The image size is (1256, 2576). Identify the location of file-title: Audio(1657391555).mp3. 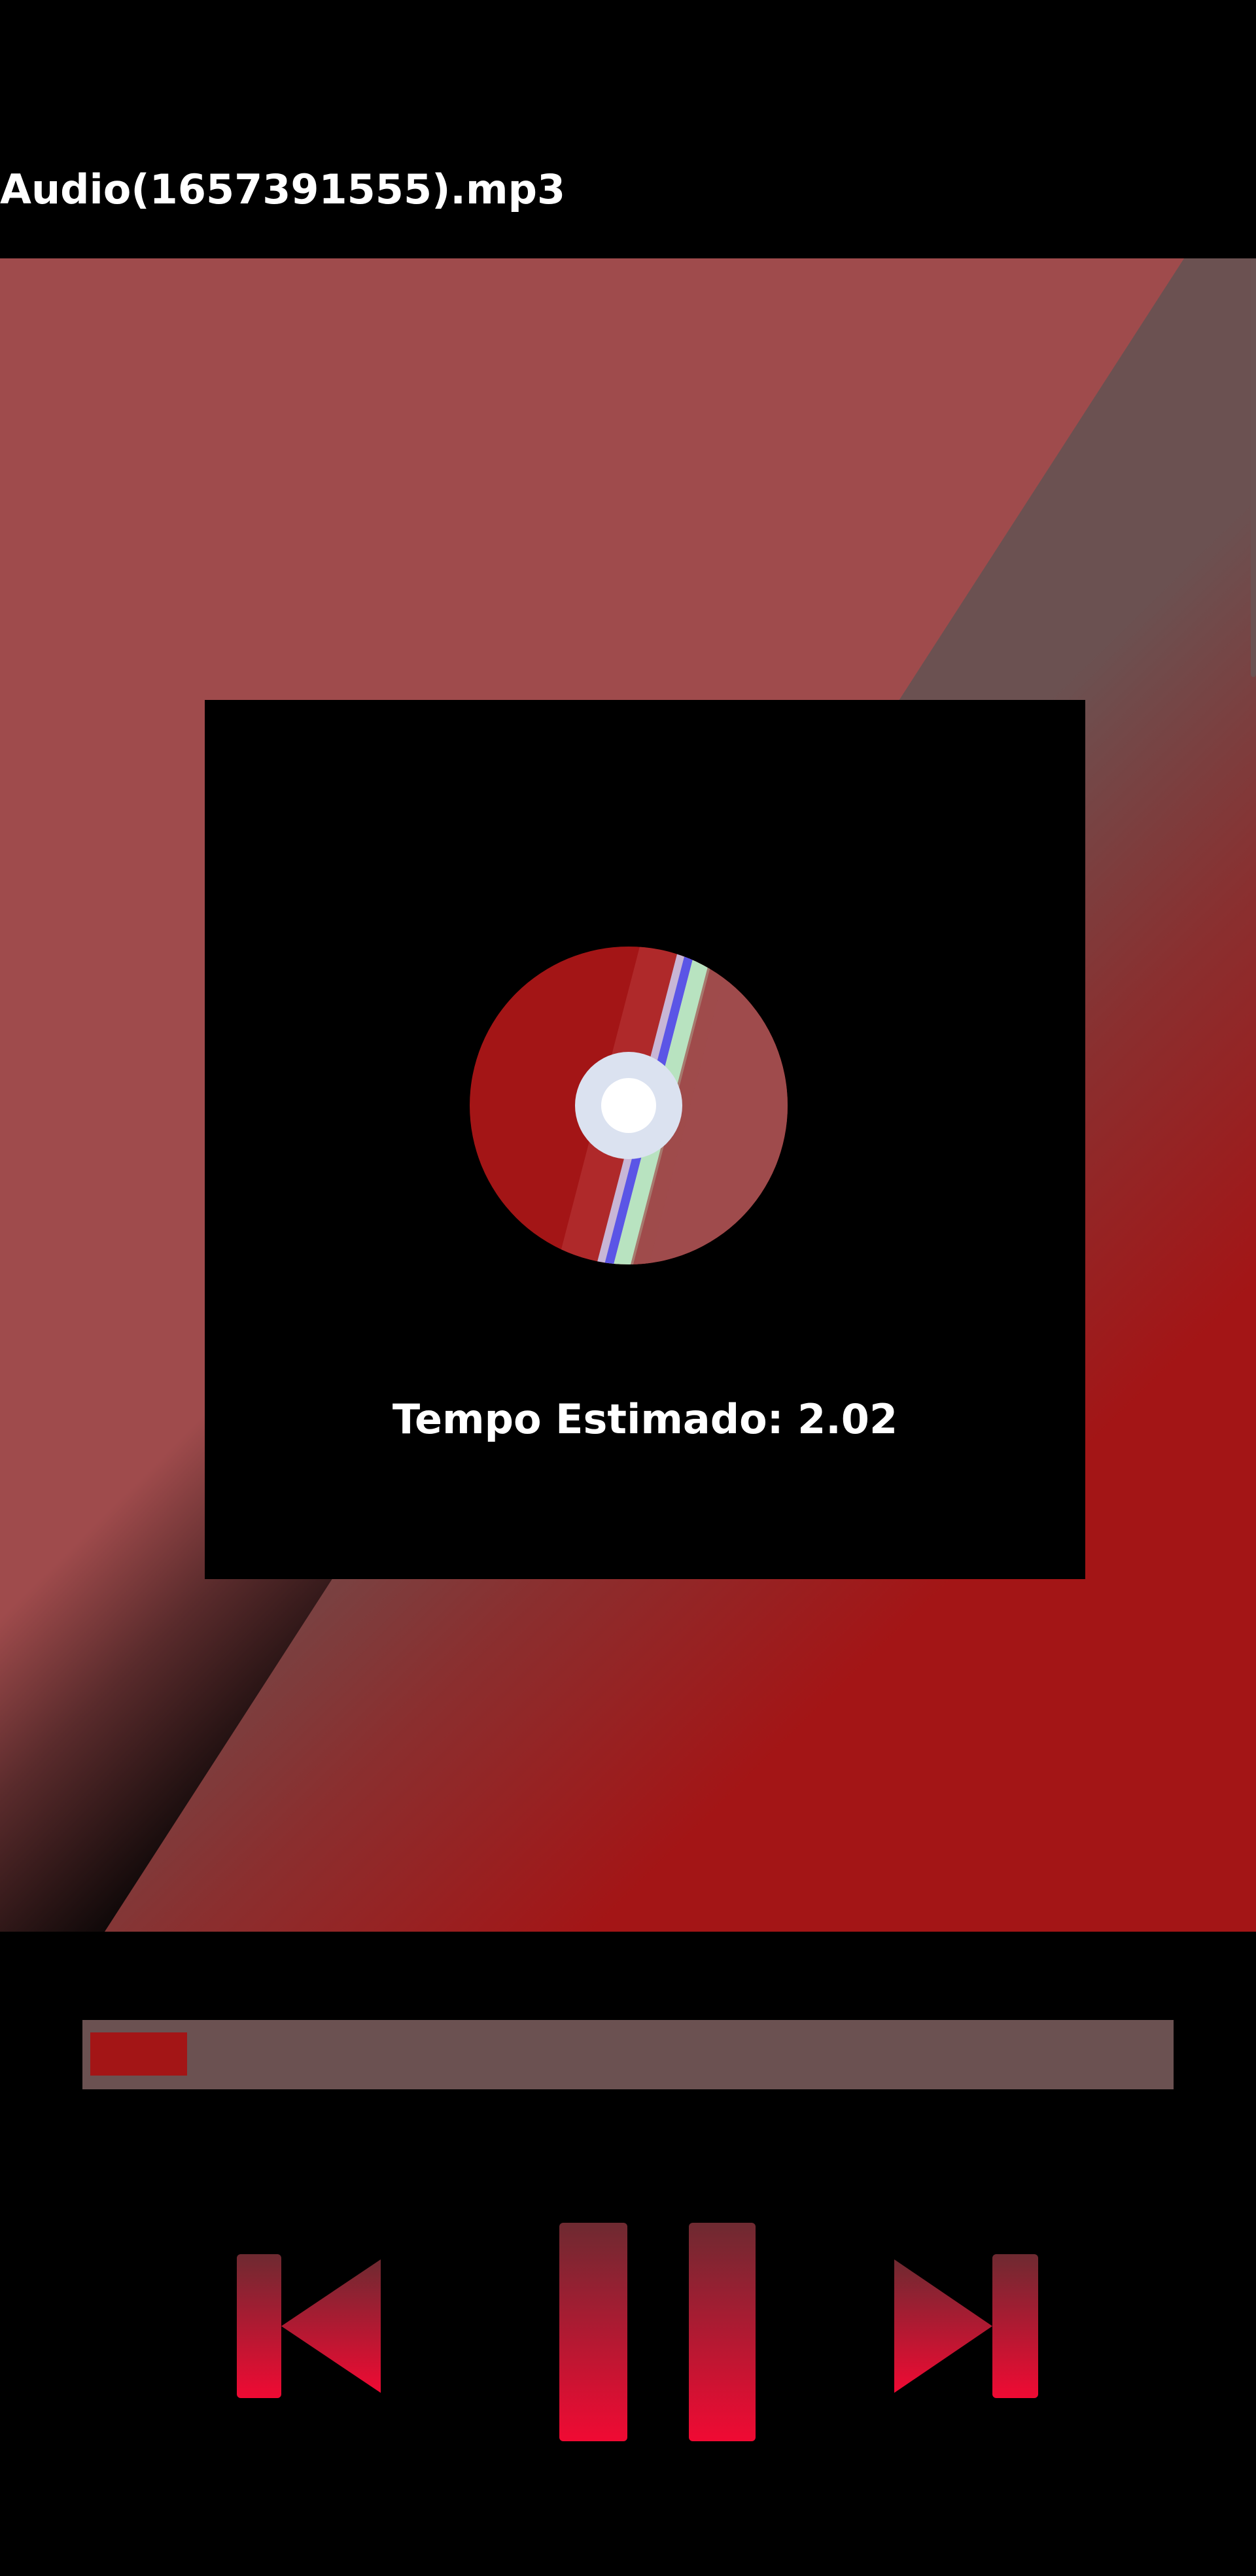
(283, 189).